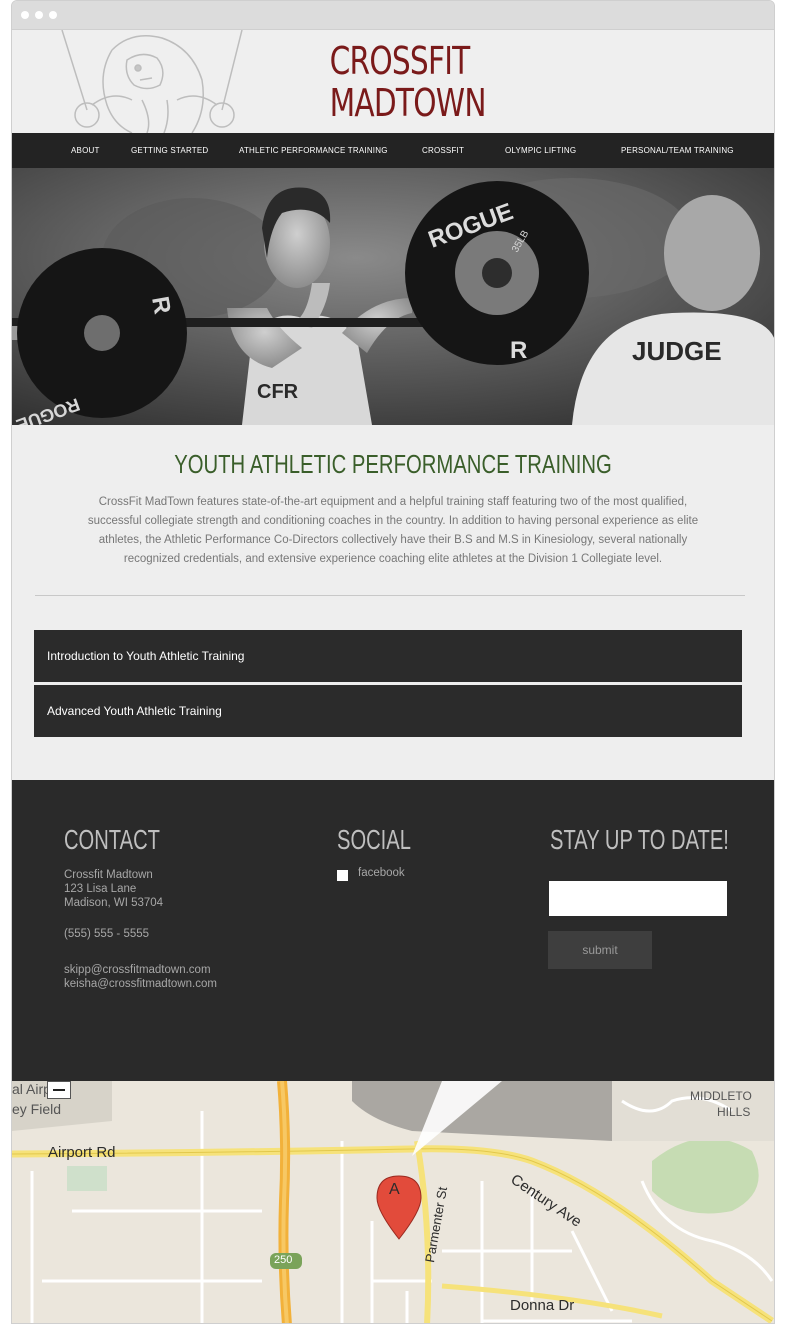 The height and width of the screenshot is (1342, 786). What do you see at coordinates (540, 150) in the screenshot?
I see `nav-item-olympic-lifting: OLYMPIC LIFTING` at bounding box center [540, 150].